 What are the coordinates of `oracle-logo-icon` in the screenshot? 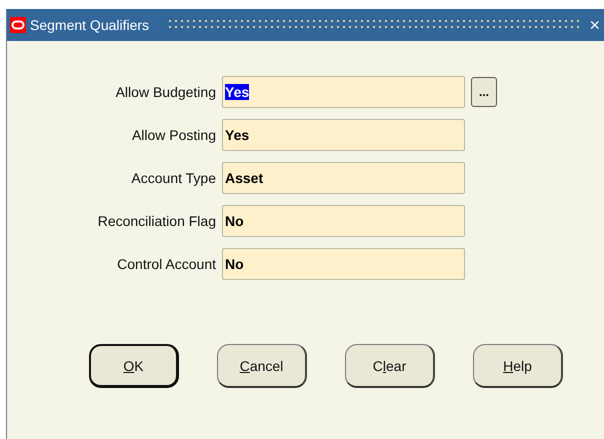 It's located at (18, 25).